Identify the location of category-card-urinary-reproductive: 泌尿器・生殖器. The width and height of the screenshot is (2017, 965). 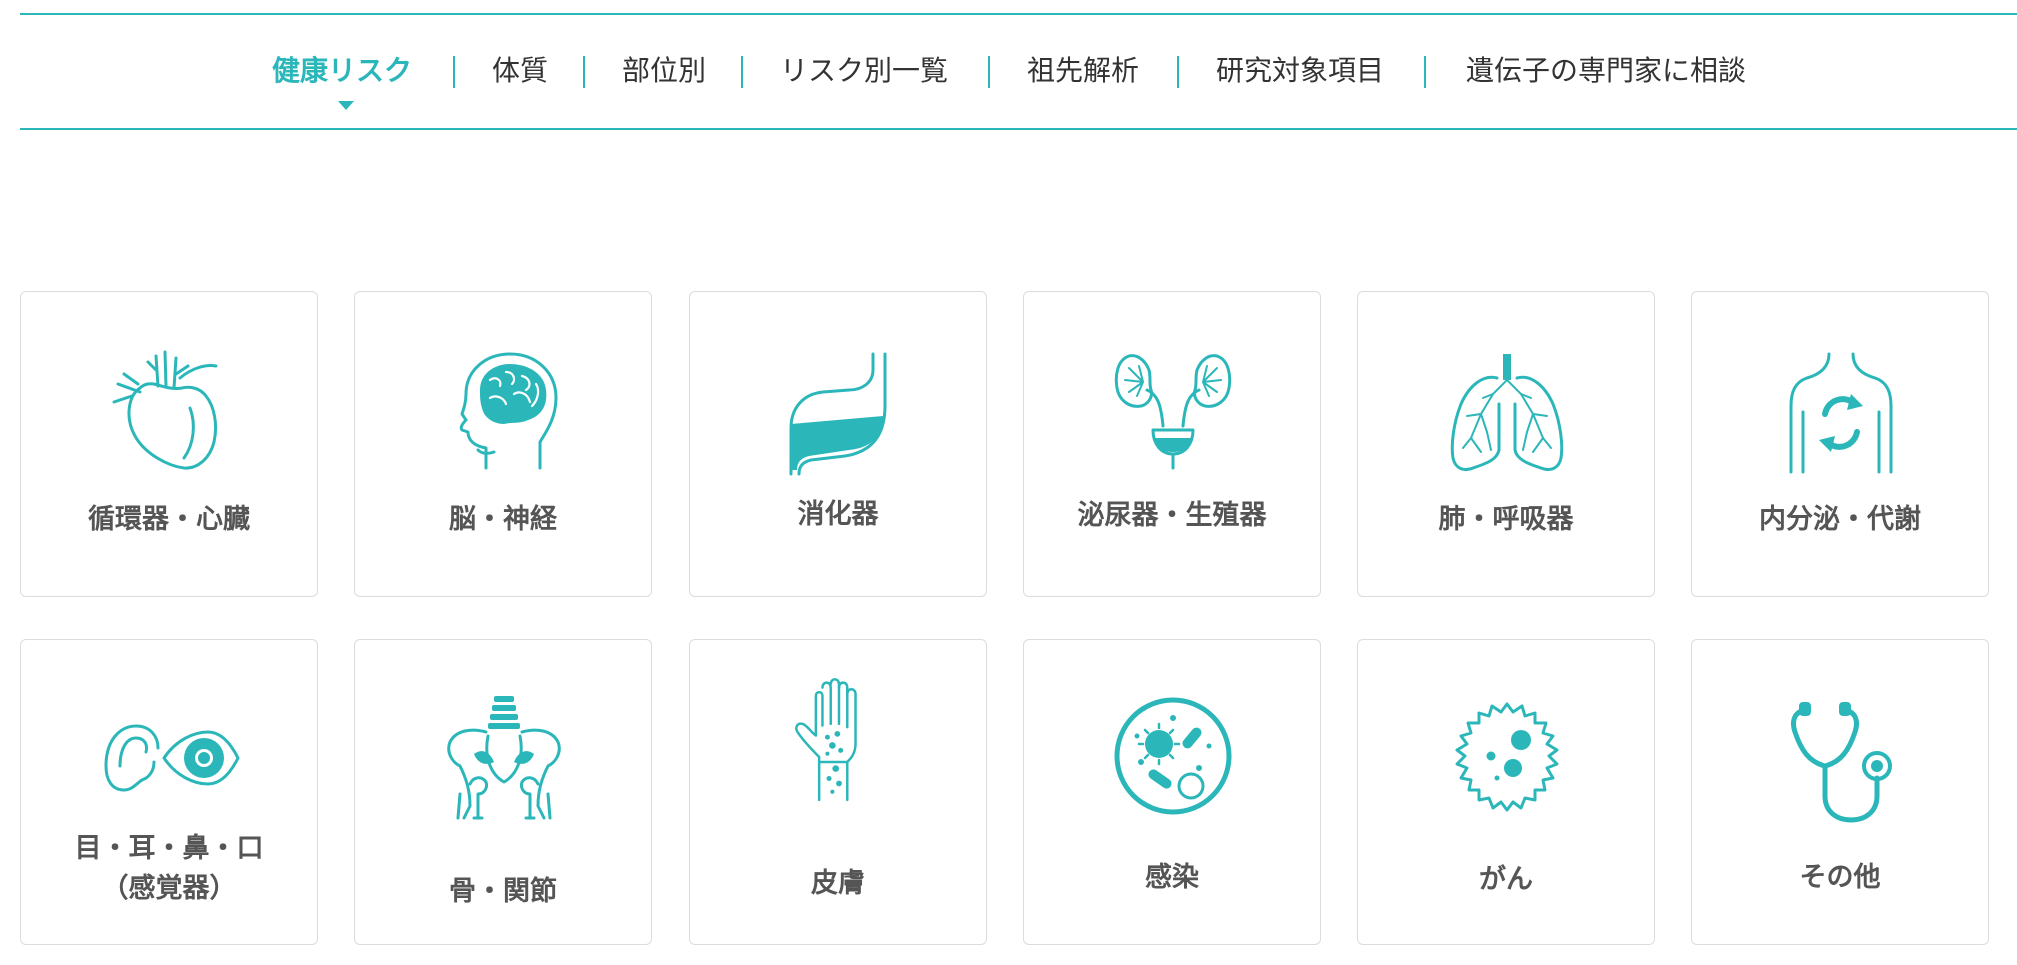
(1172, 444).